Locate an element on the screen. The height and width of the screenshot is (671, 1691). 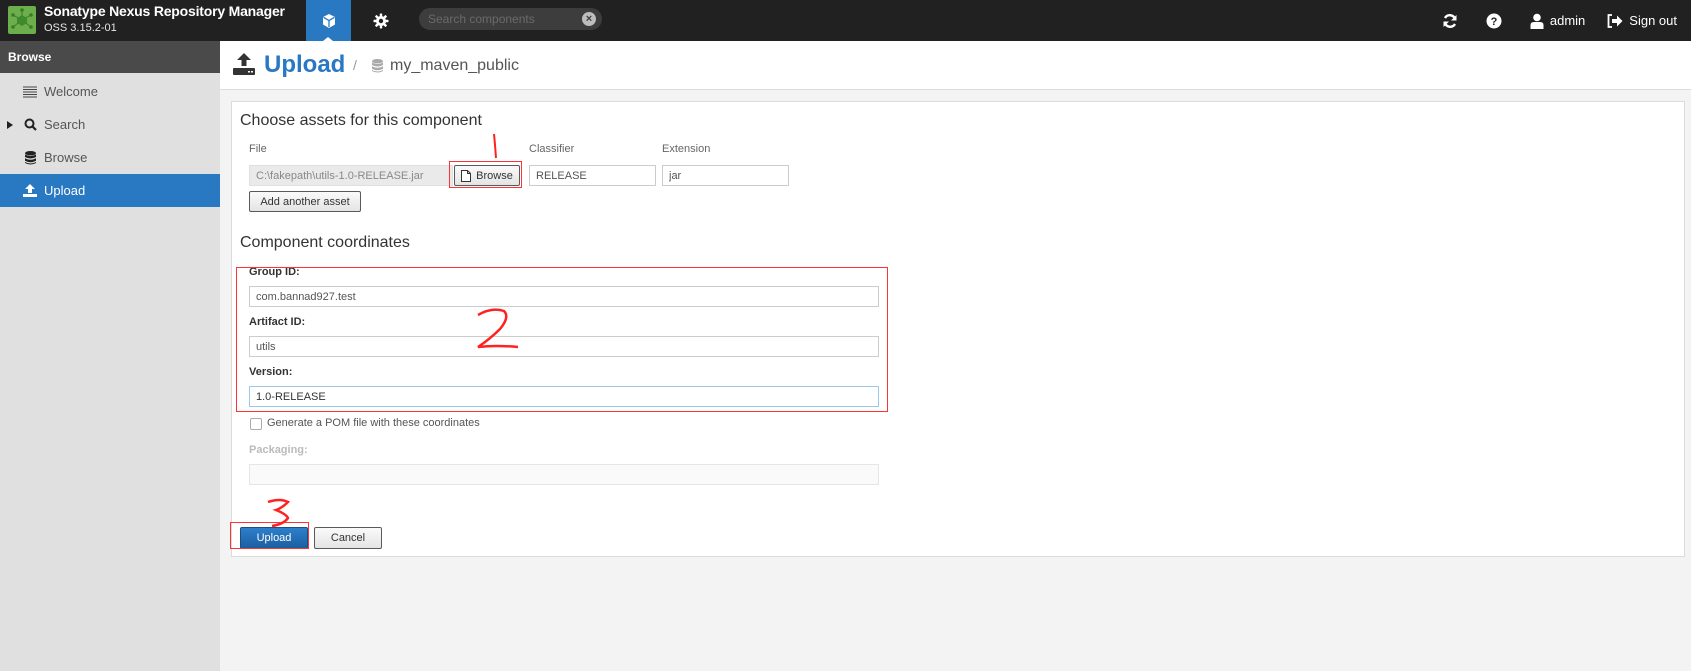
cancel-button-label: Cancel is located at coordinates (348, 538).